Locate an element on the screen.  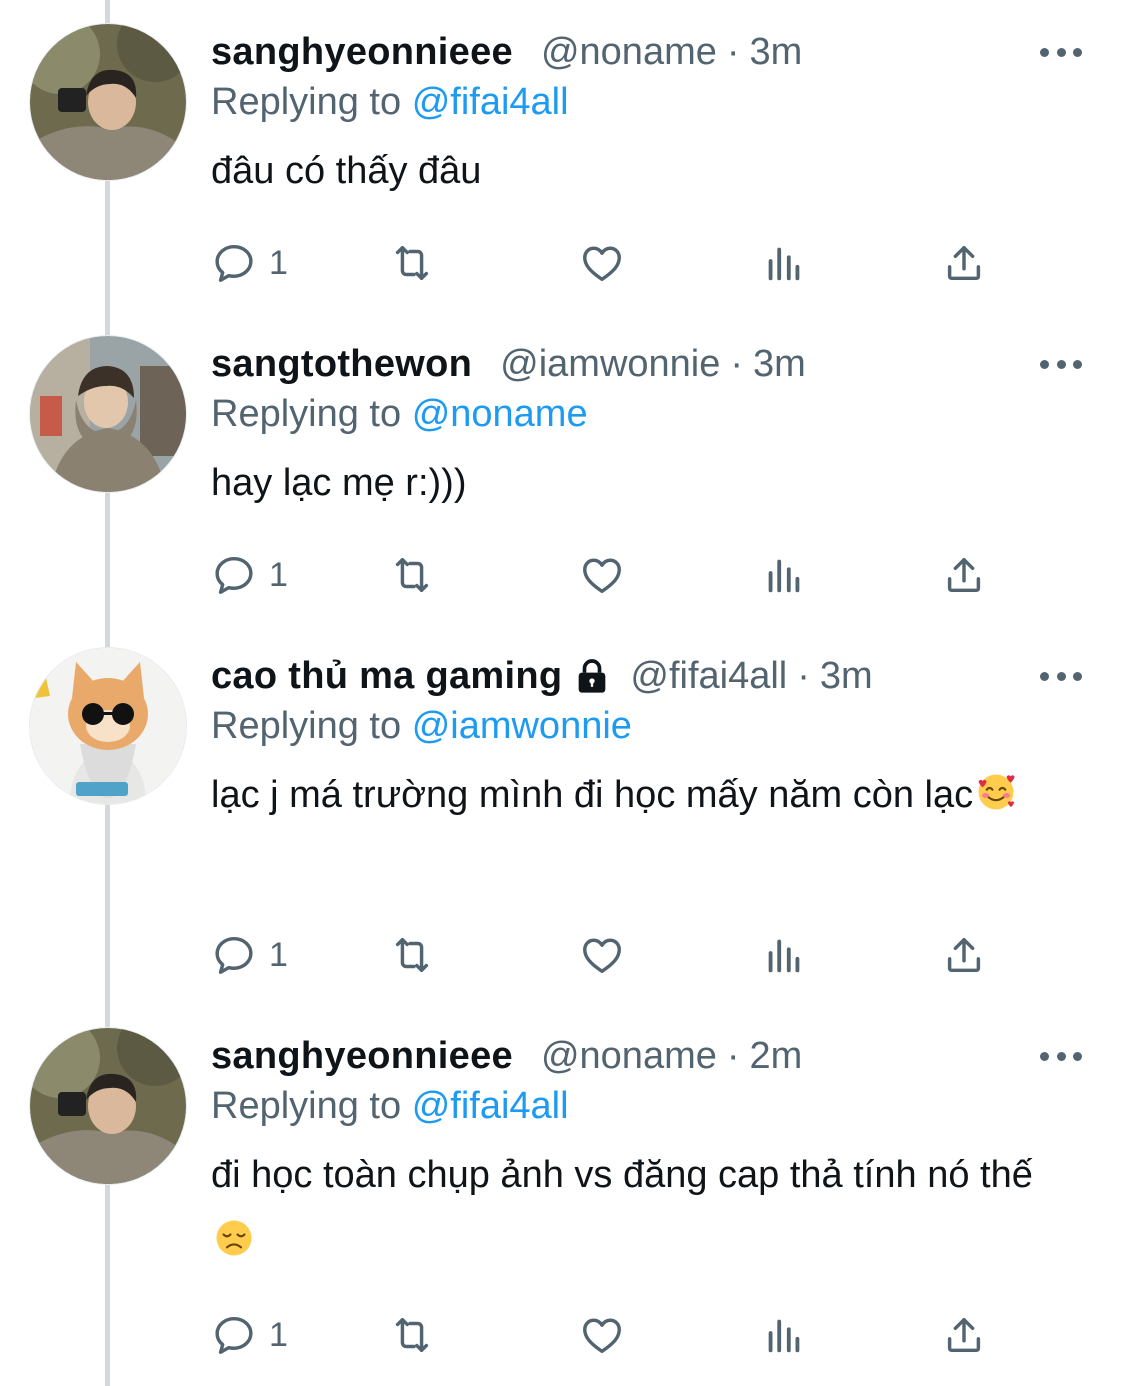
disappointed-face-emoji is located at coordinates (234, 1238).